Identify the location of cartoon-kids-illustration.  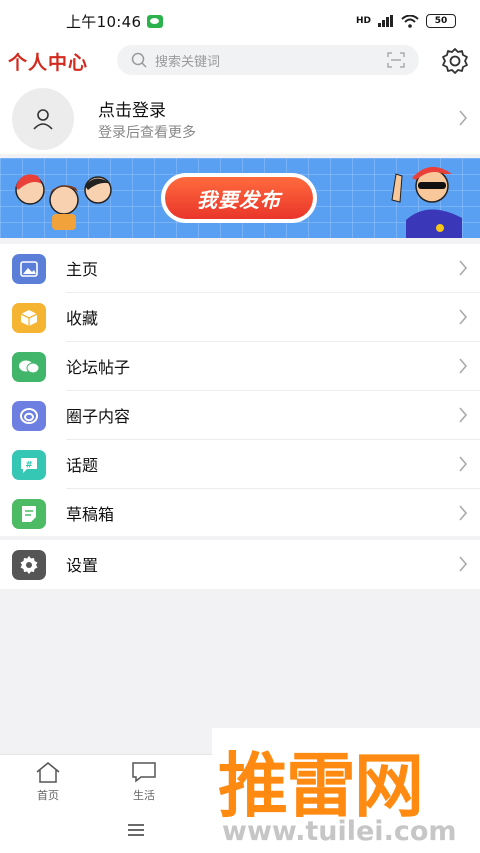
(63, 202).